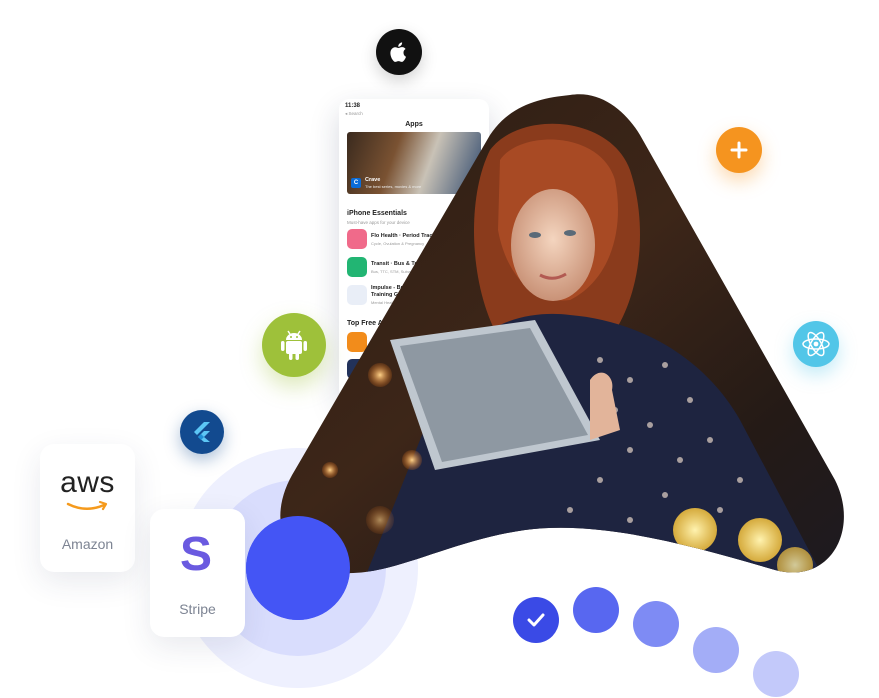 The width and height of the screenshot is (879, 698). Describe the element at coordinates (196, 554) in the screenshot. I see `stripe-logo: S` at that location.